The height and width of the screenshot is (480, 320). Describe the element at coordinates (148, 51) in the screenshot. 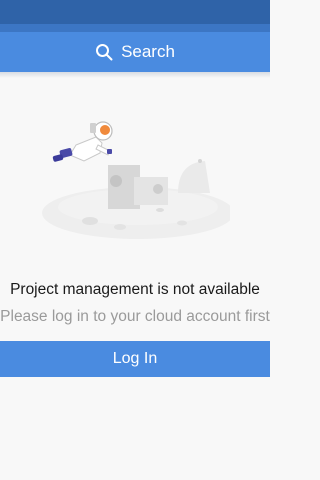

I see `search-label: Search` at that location.